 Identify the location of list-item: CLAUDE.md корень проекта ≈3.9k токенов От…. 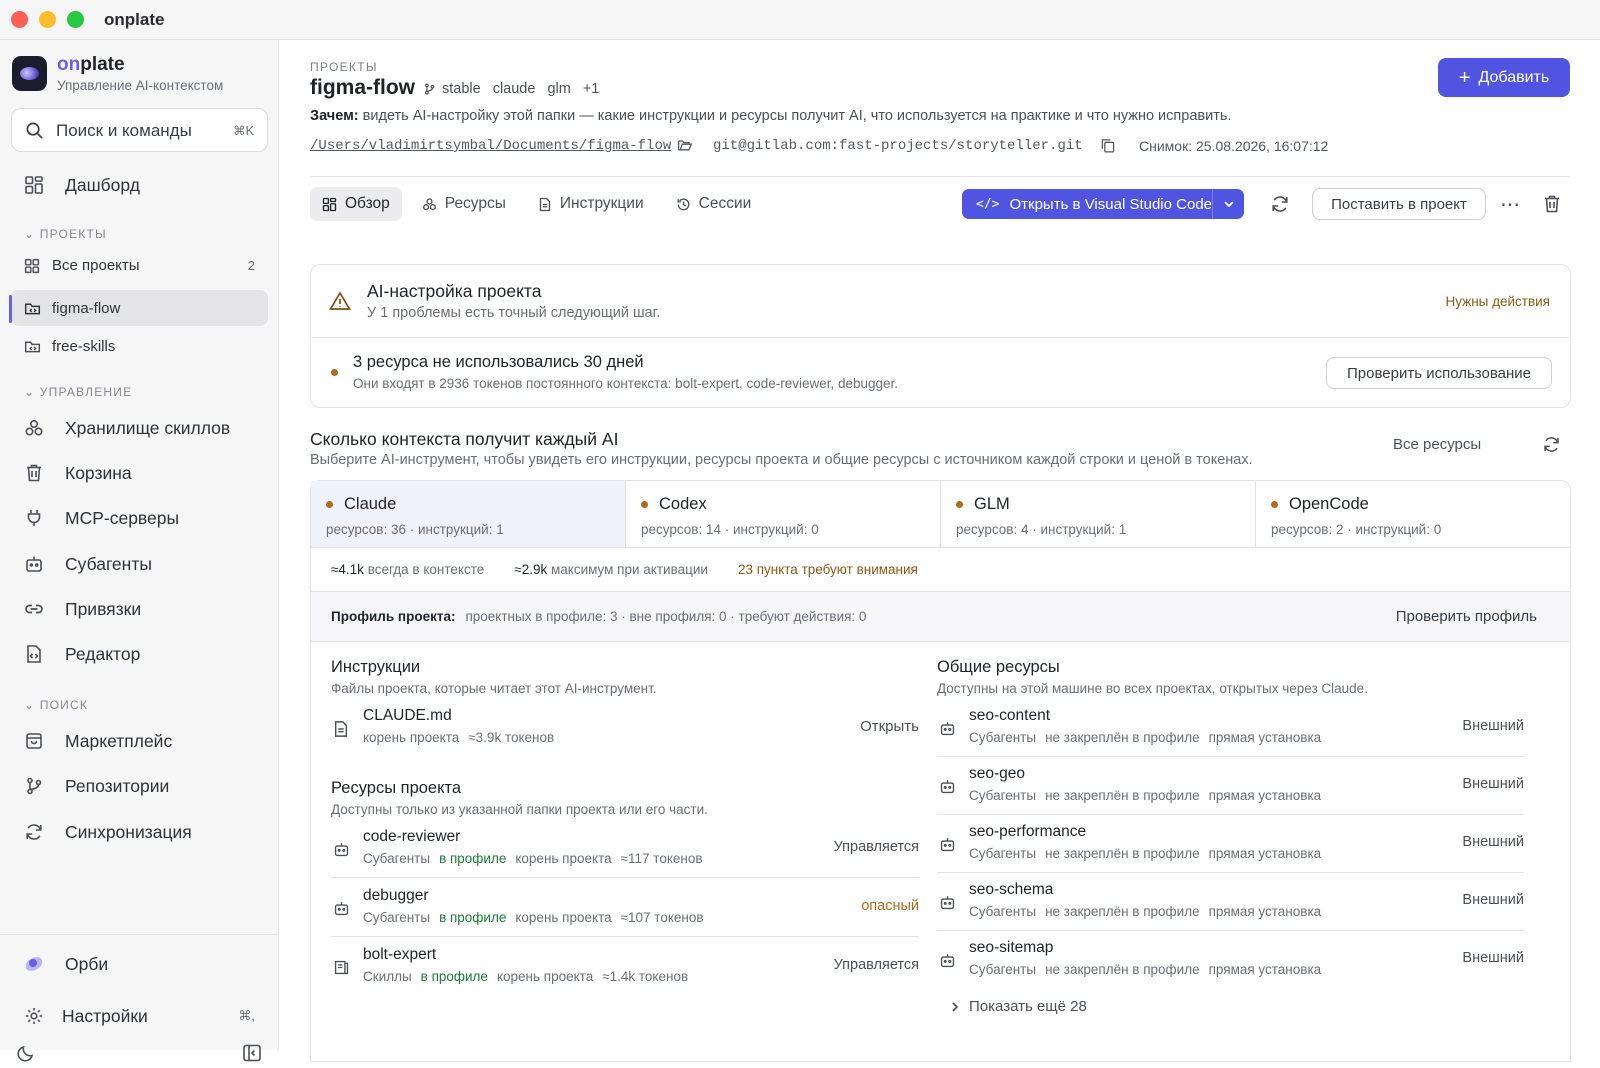
(625, 728).